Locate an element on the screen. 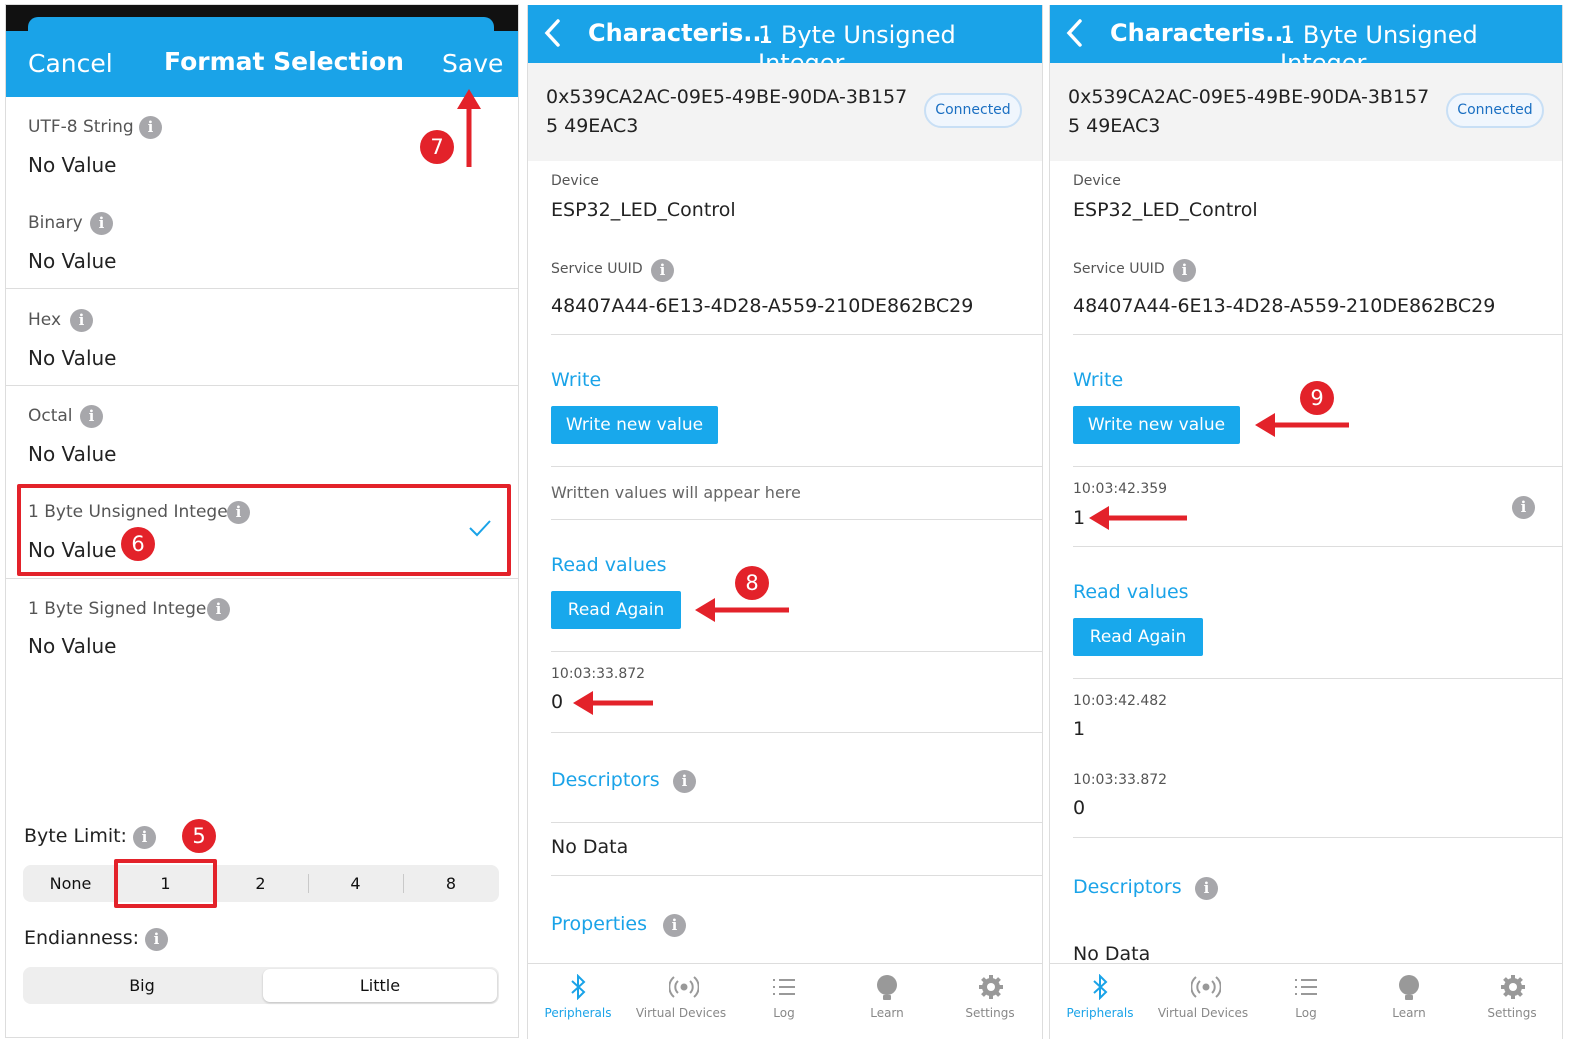  endianness-big: Big is located at coordinates (142, 985).